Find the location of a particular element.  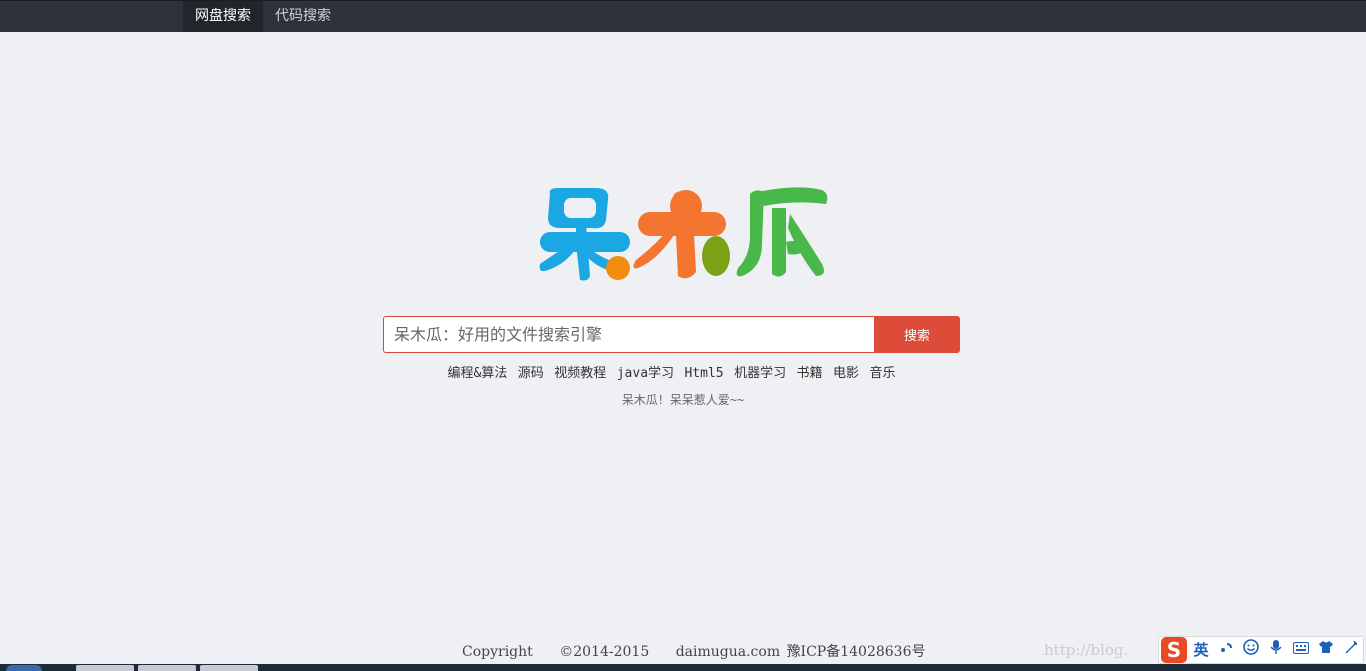

skin-icon is located at coordinates (1326, 650).